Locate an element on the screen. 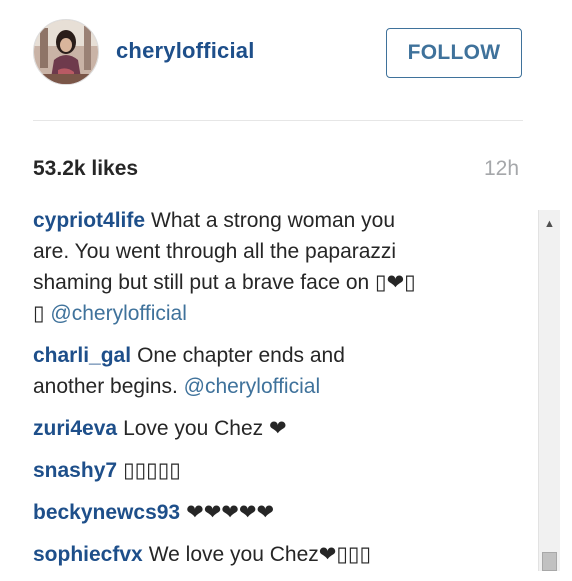 Image resolution: width=572 pixels, height=581 pixels. scroll-up-arrow-icon: ▲ is located at coordinates (549, 224).